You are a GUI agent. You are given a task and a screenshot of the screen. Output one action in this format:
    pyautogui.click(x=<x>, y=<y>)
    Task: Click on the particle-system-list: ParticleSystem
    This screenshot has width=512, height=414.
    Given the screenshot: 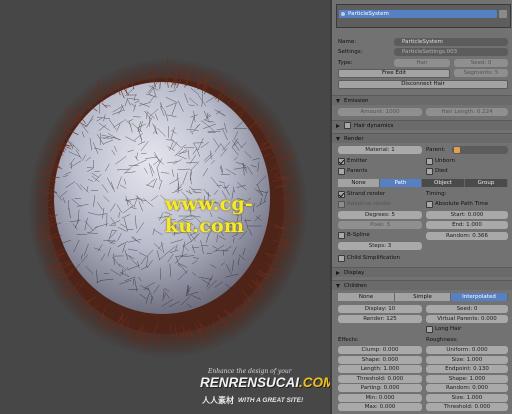 What is the action you would take?
    pyautogui.click(x=423, y=16)
    